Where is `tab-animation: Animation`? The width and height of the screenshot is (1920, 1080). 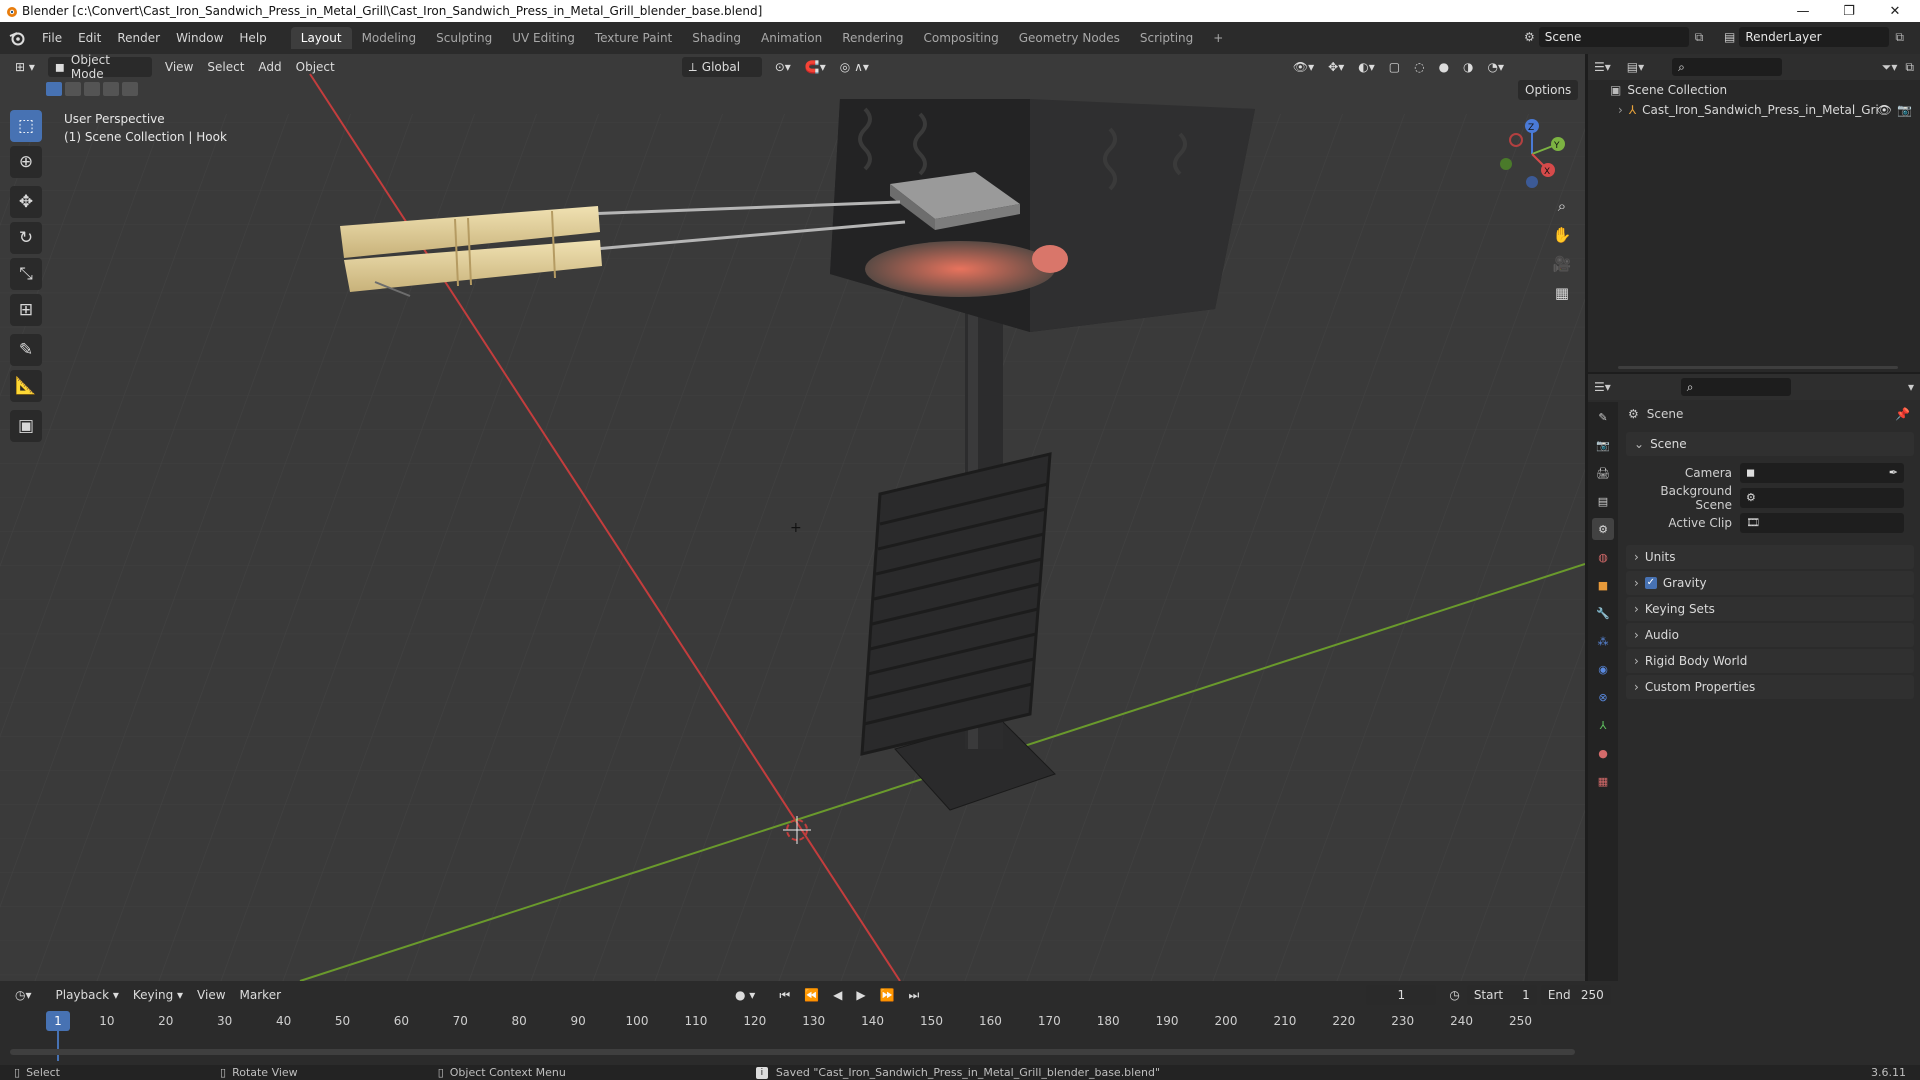
tab-animation: Animation is located at coordinates (791, 38).